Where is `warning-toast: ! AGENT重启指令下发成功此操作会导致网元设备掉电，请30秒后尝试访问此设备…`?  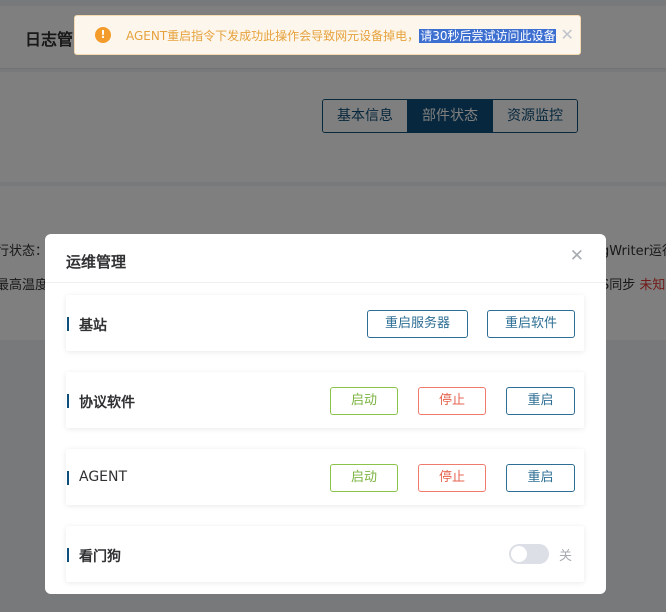
warning-toast: ! AGENT重启指令下发成功此操作会导致网元设备掉电，请30秒后尝试访问此设备… is located at coordinates (327, 35).